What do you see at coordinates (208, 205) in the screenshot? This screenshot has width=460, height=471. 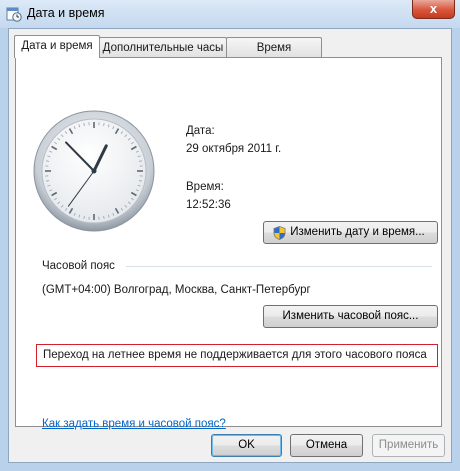 I see `time-value: 12:52:36` at bounding box center [208, 205].